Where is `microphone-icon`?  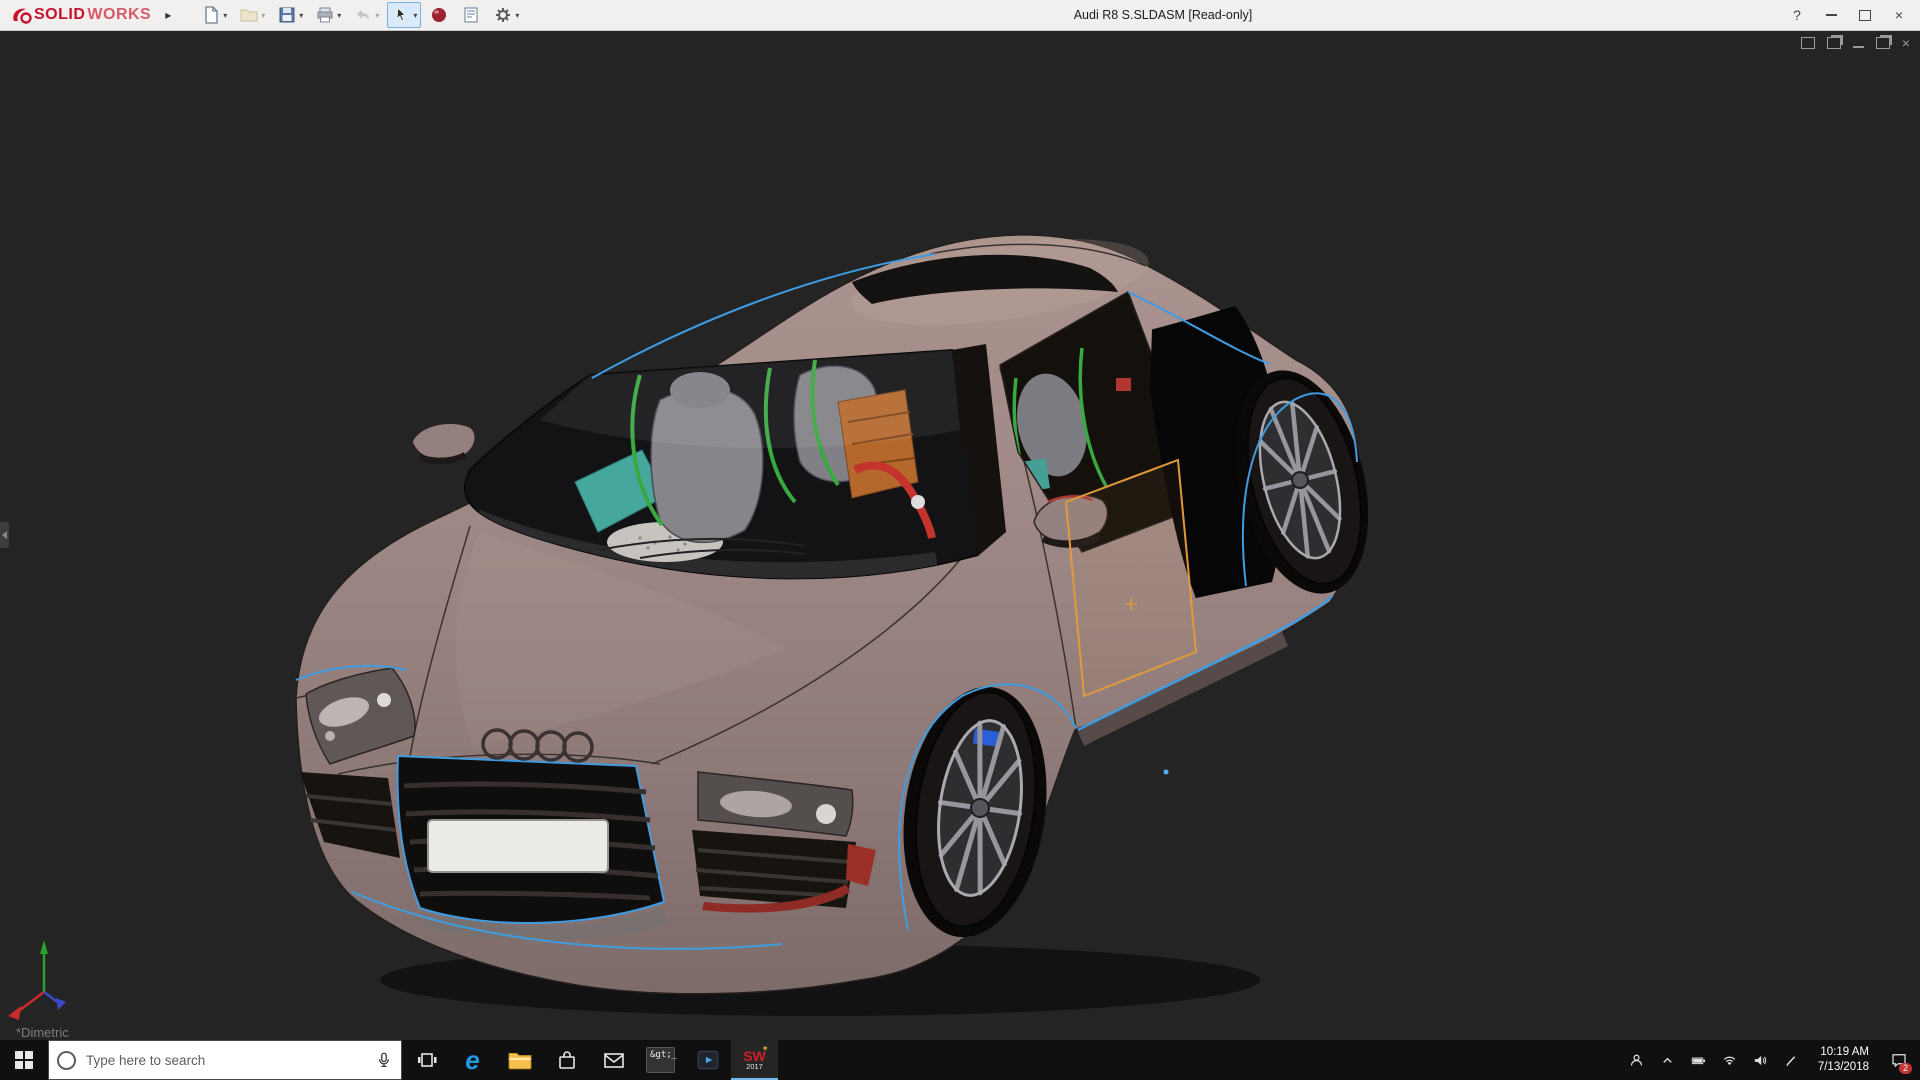 microphone-icon is located at coordinates (384, 1060).